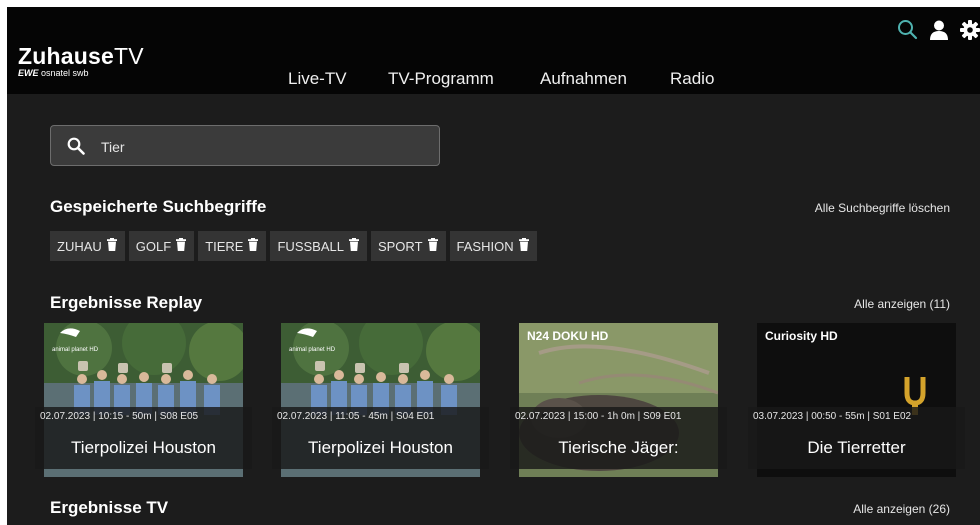  Describe the element at coordinates (128, 56) in the screenshot. I see `logo-tv-text: TV` at that location.